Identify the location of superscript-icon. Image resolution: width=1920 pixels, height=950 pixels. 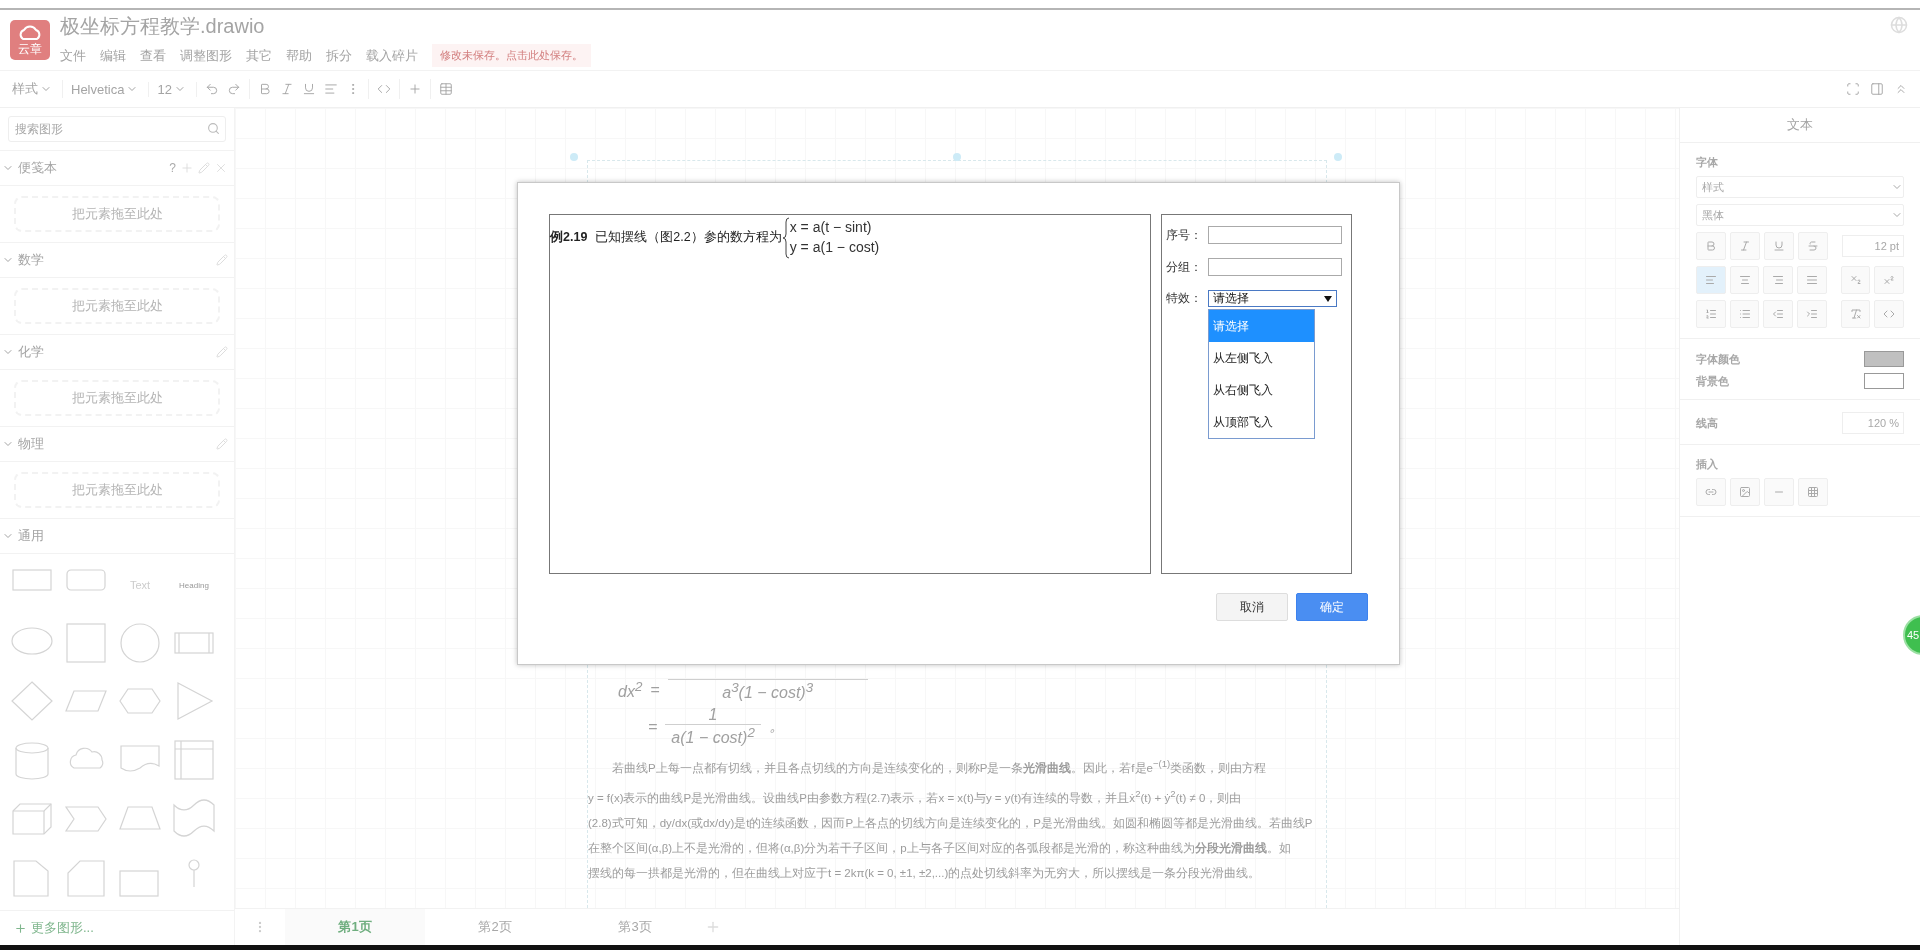
(1889, 280).